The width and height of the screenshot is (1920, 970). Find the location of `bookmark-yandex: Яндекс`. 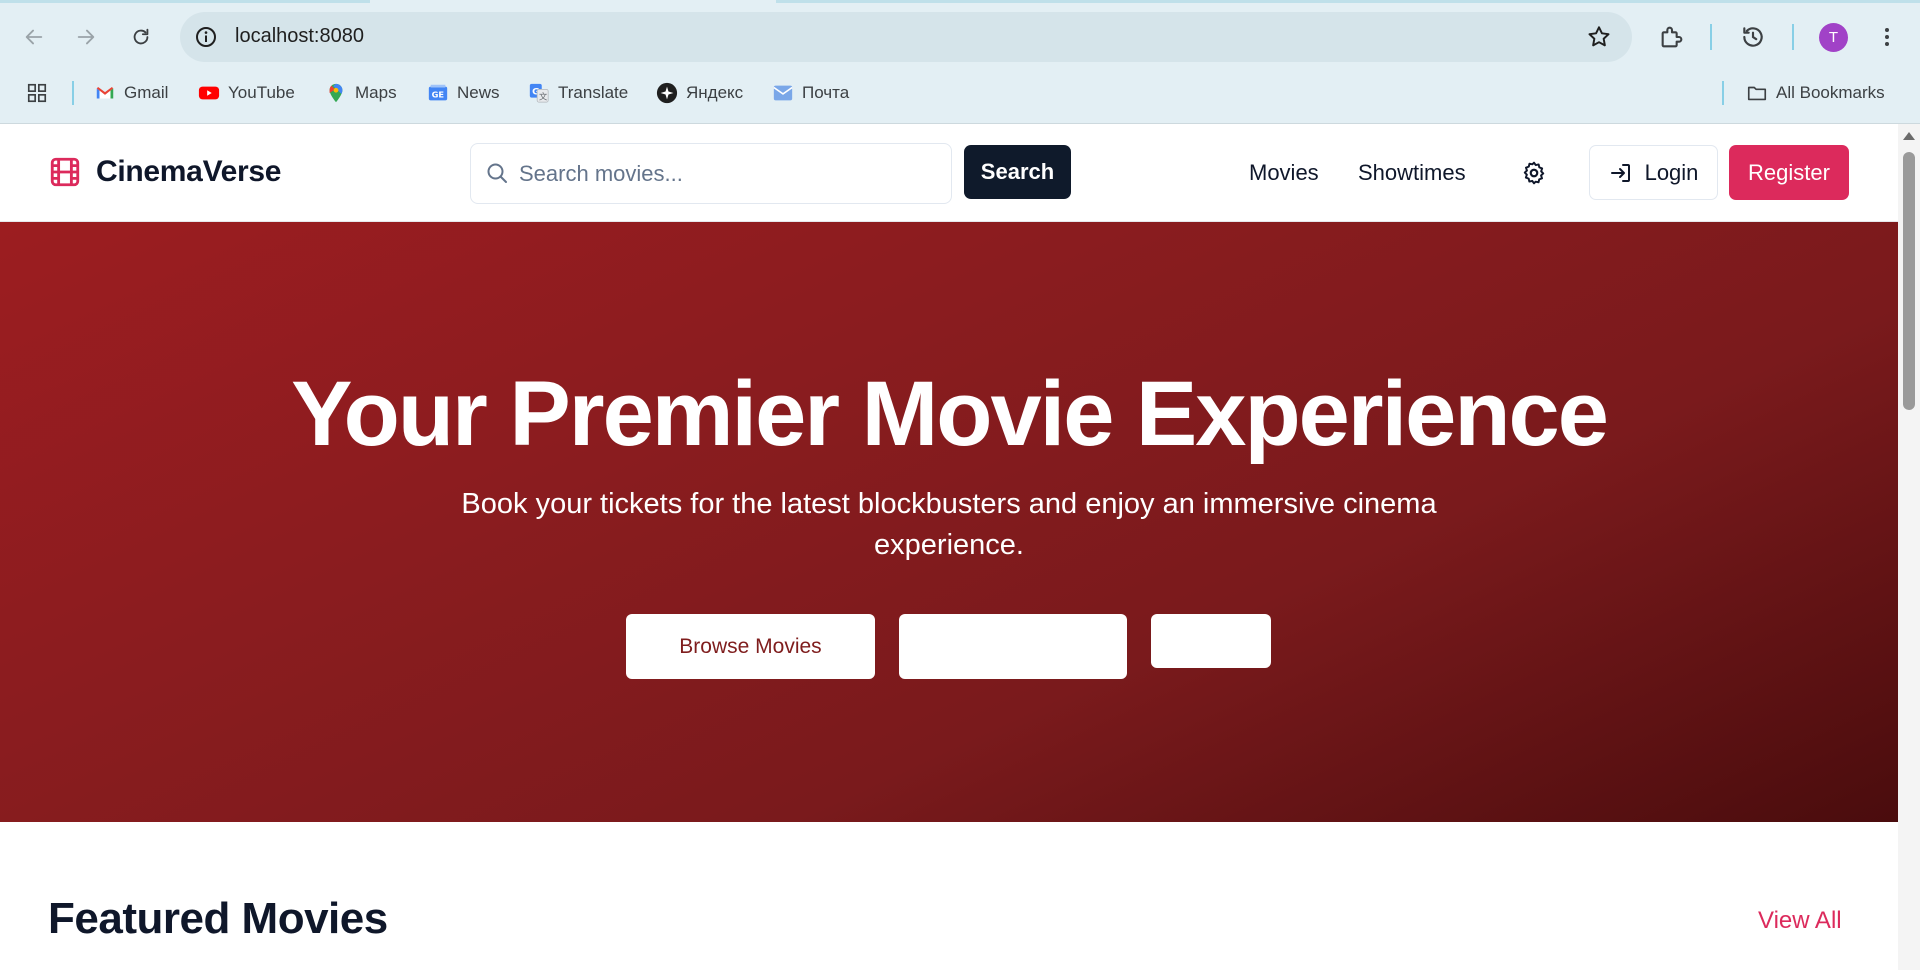

bookmark-yandex: Яндекс is located at coordinates (699, 93).